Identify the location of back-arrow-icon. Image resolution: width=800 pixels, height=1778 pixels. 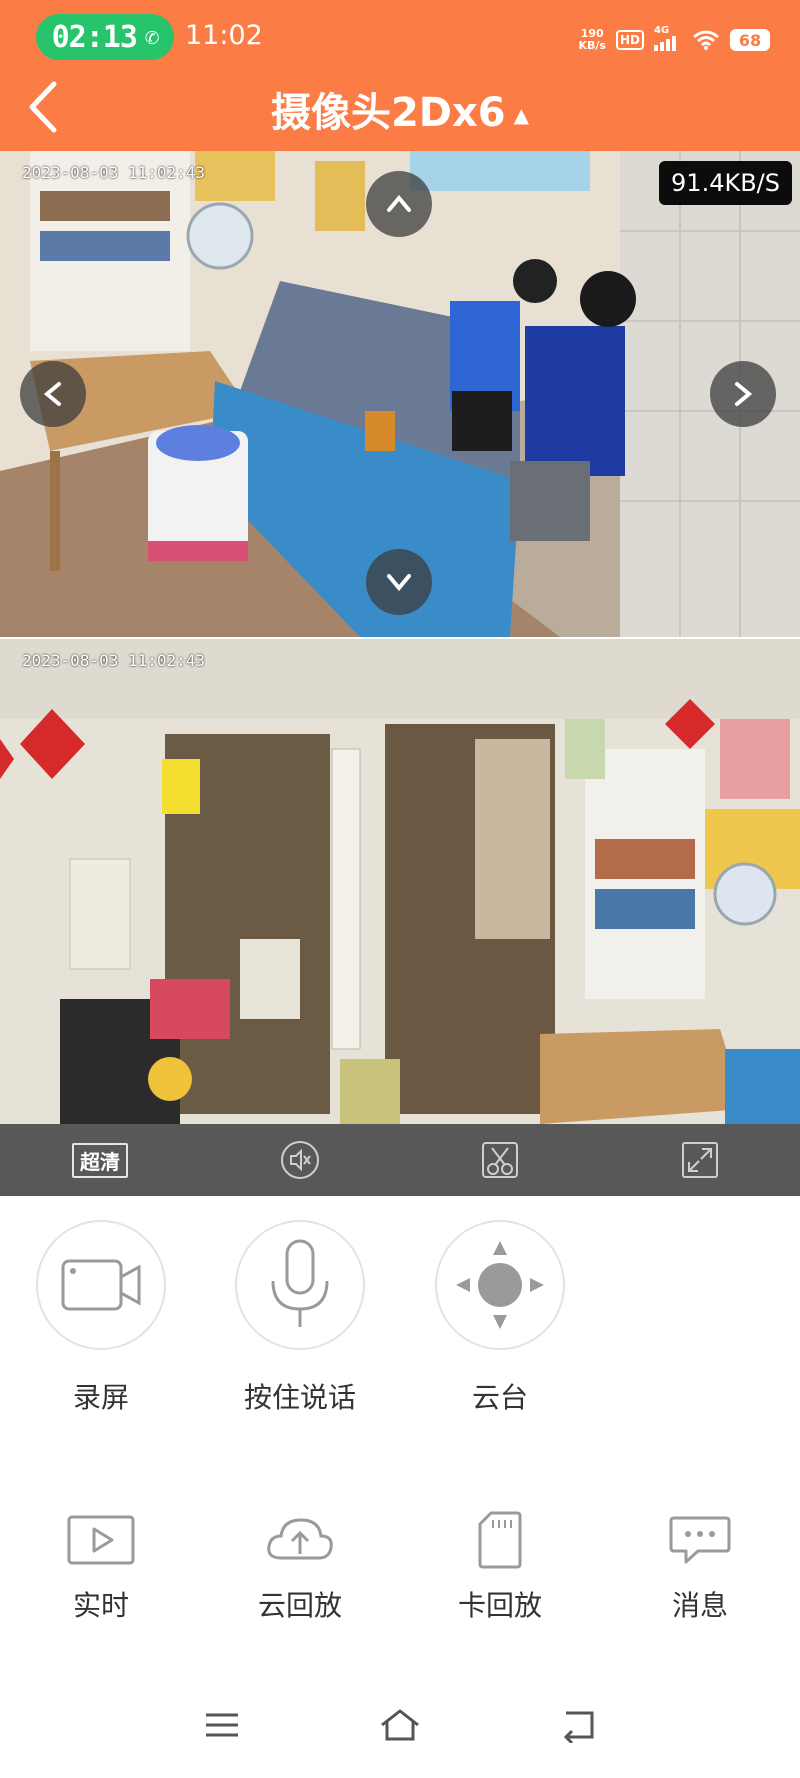
(578, 1727).